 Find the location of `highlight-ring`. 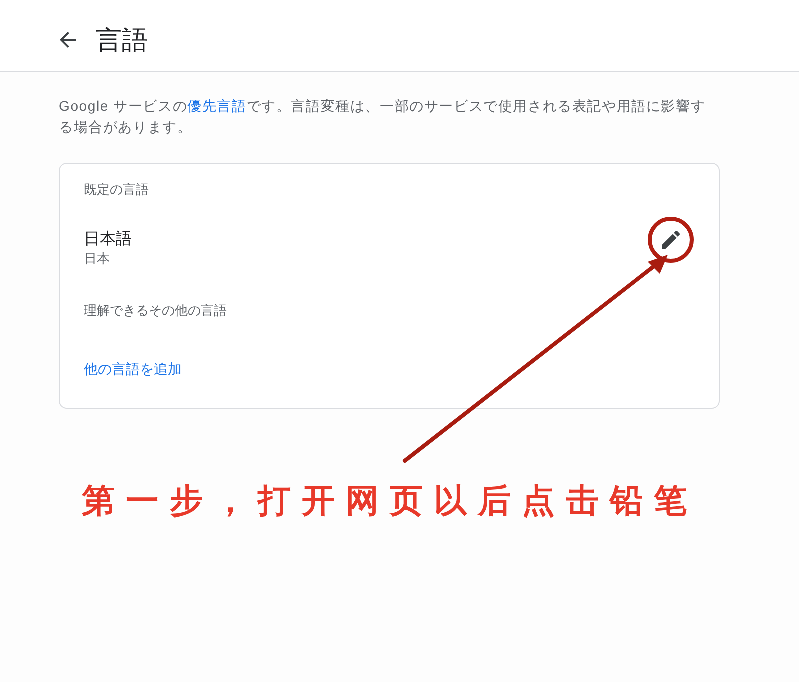

highlight-ring is located at coordinates (671, 240).